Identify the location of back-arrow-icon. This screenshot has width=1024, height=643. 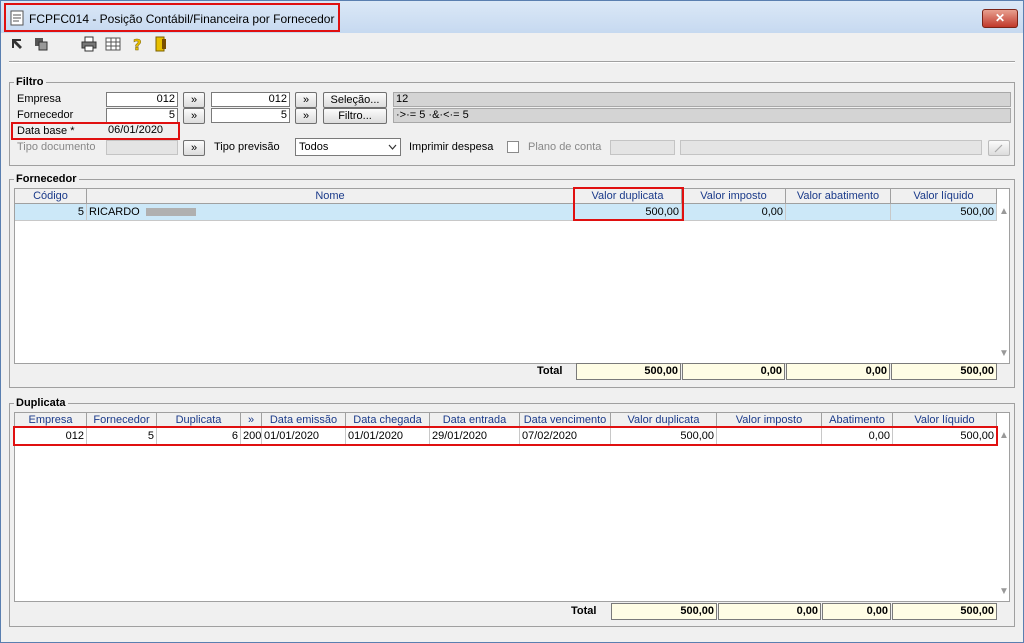
(17, 44).